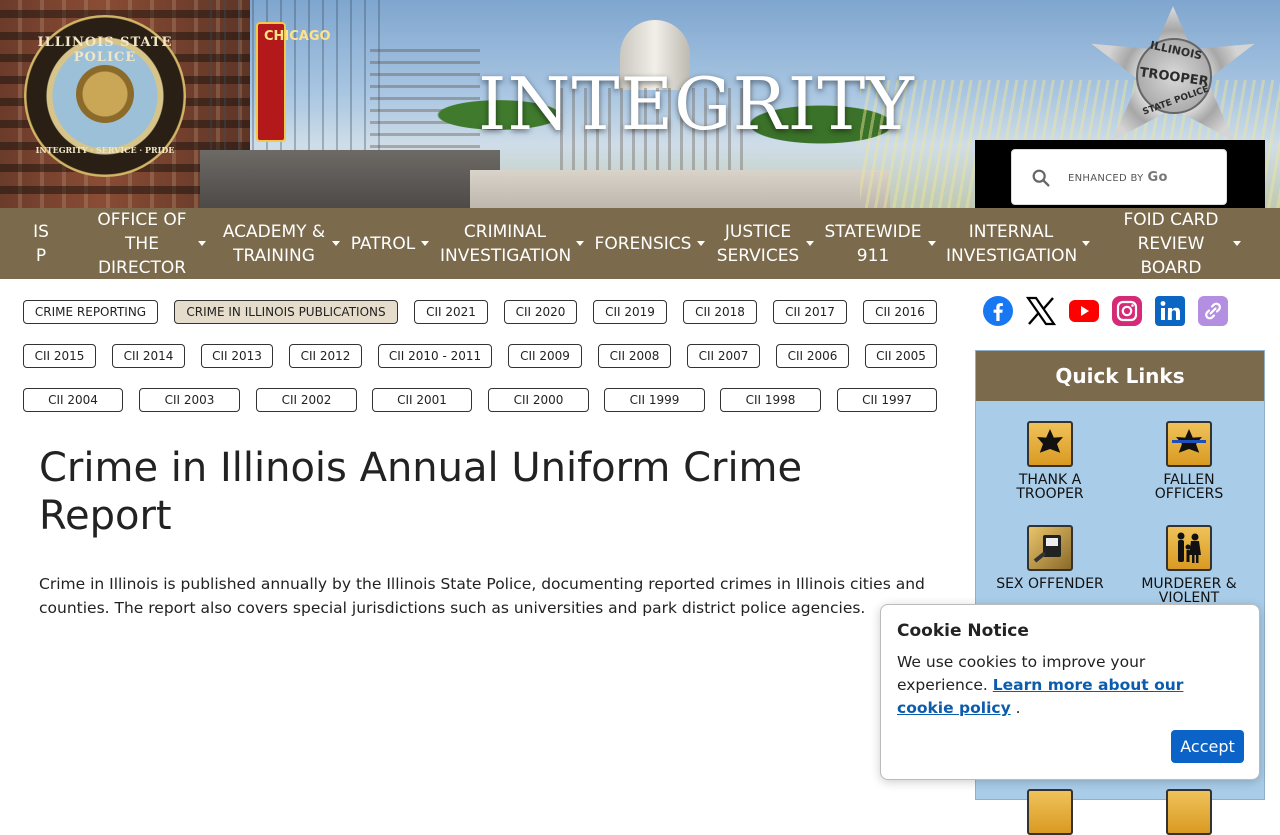 This screenshot has width=1280, height=835. What do you see at coordinates (189, 400) in the screenshot?
I see `pill-cii-2003: CII 2003` at bounding box center [189, 400].